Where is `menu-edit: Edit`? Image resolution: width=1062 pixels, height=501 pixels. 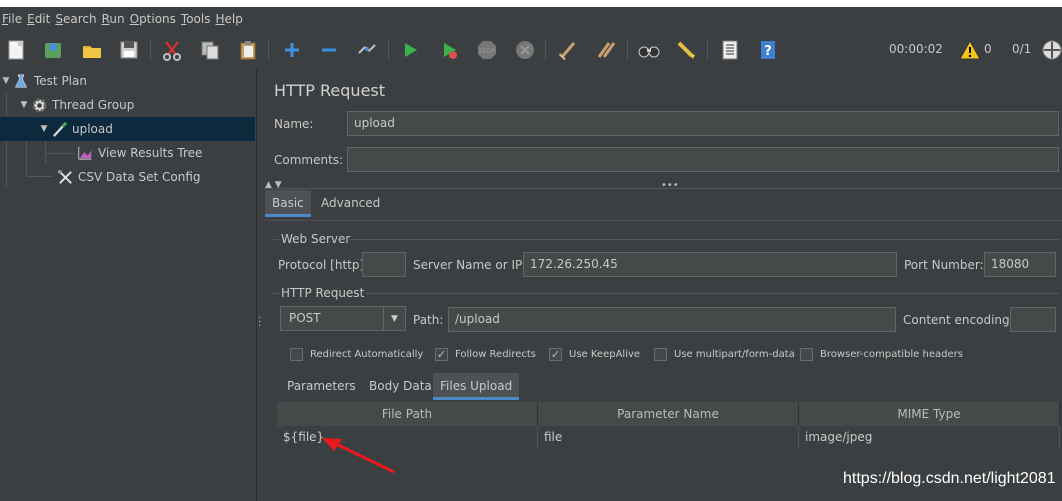 menu-edit: Edit is located at coordinates (38, 19).